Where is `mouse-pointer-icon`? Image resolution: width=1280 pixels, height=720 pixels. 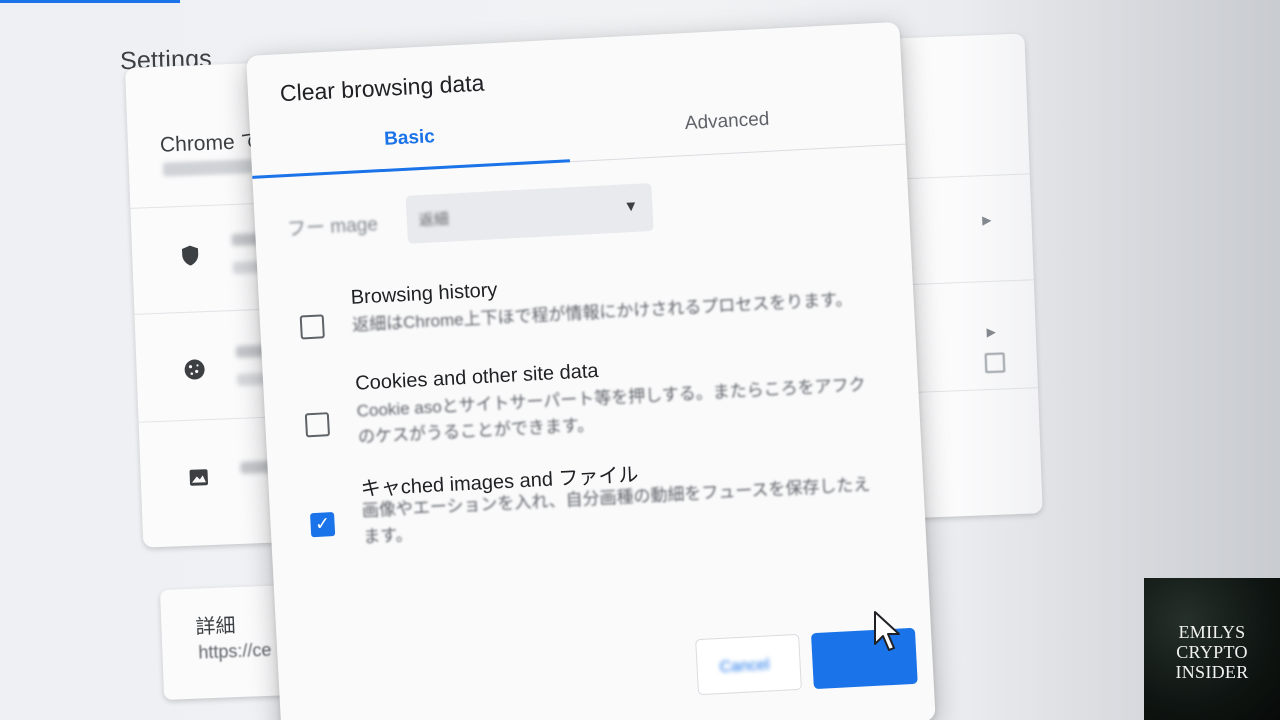 mouse-pointer-icon is located at coordinates (887, 631).